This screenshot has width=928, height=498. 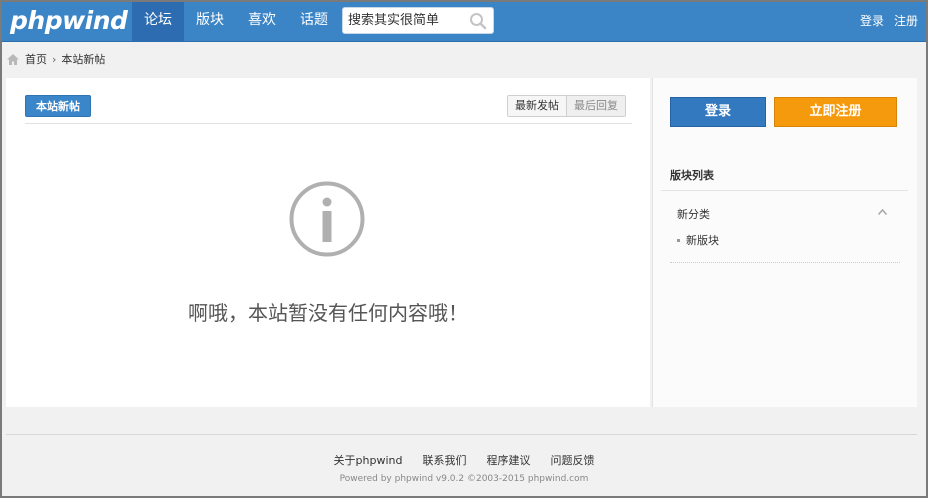 I want to click on nav-forum: 论坛, so click(x=158, y=22).